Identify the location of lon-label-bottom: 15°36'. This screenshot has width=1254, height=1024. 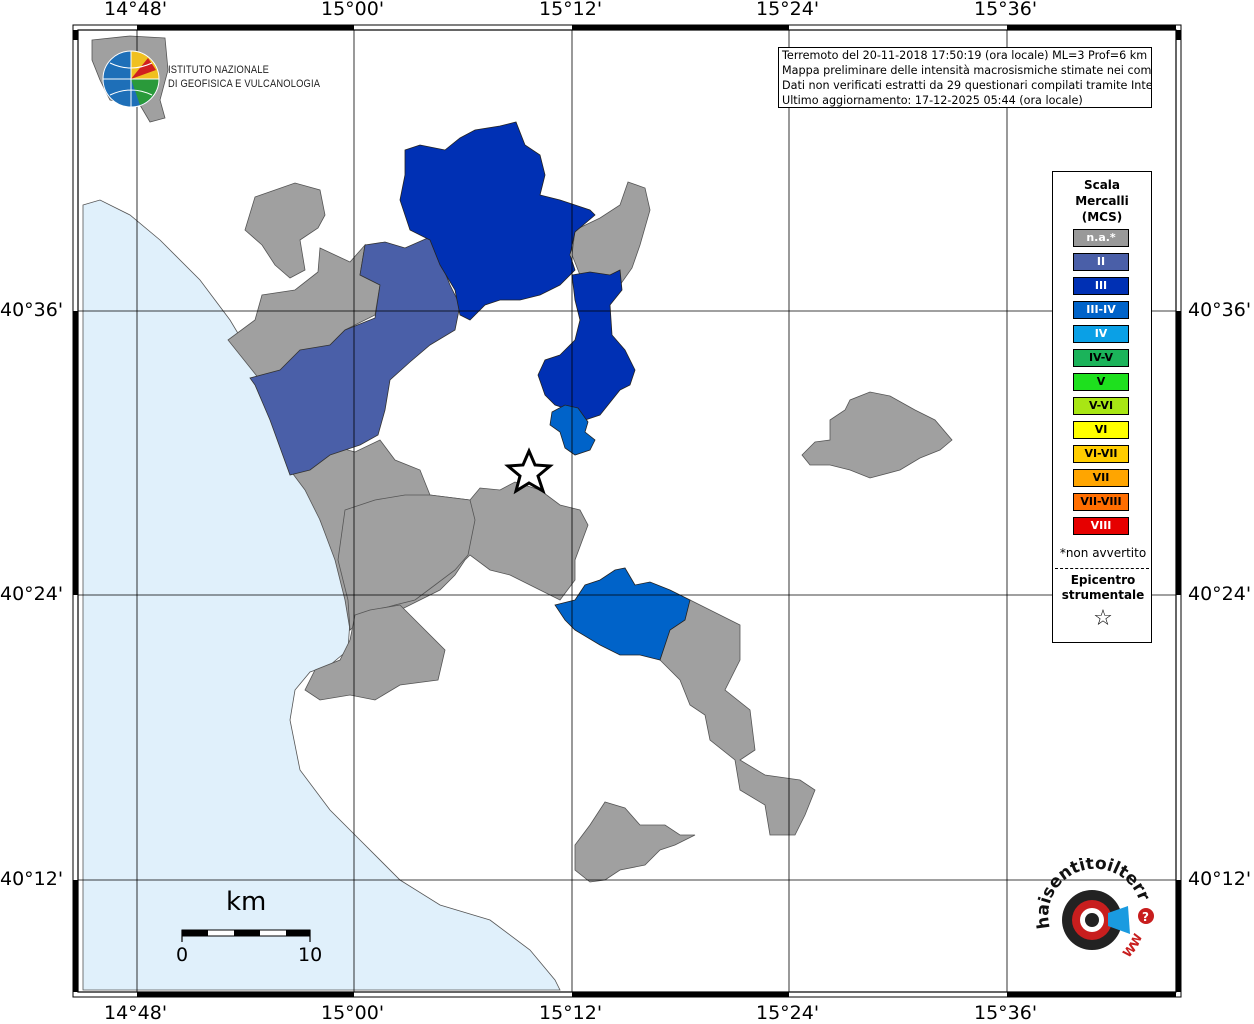
(1006, 1013).